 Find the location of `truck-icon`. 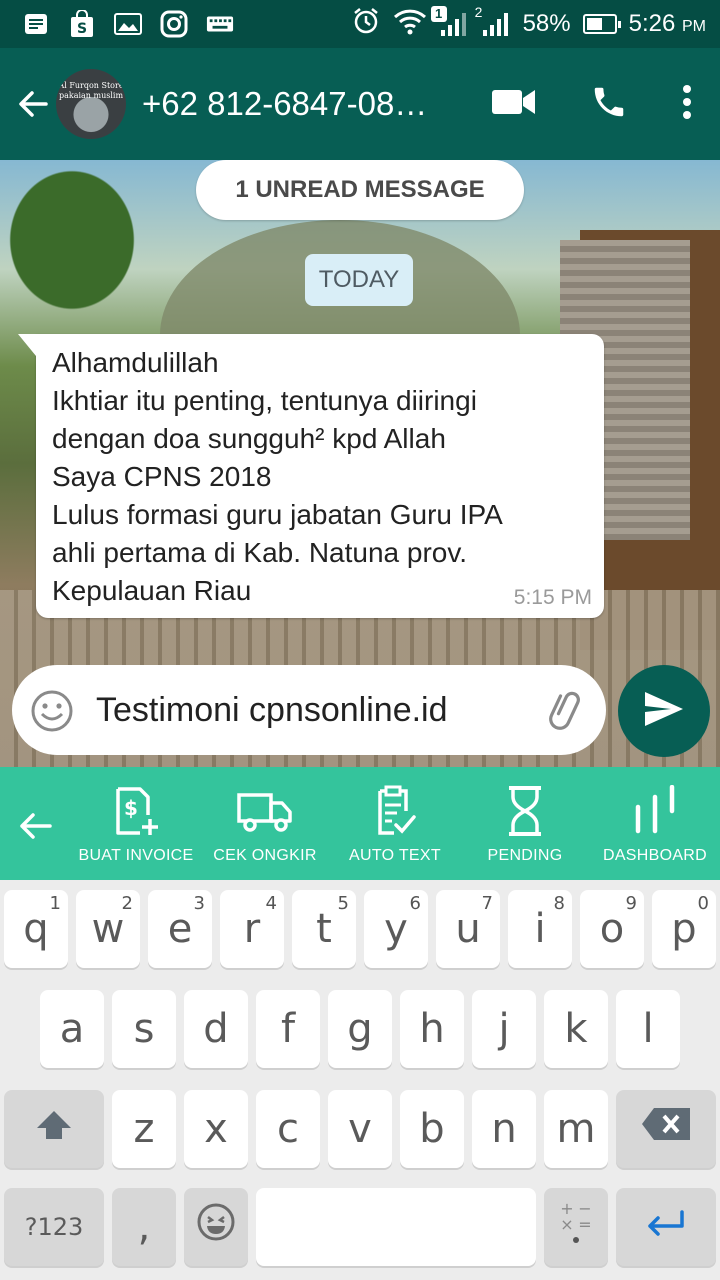

truck-icon is located at coordinates (265, 811).